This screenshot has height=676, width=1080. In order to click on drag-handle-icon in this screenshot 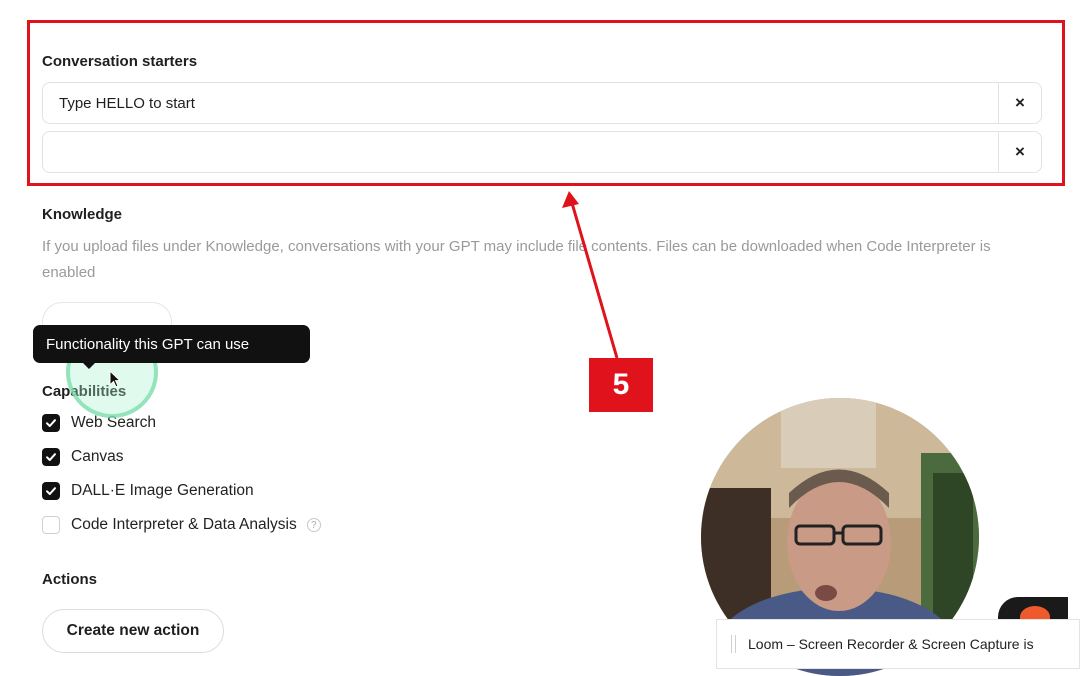, I will do `click(733, 644)`.